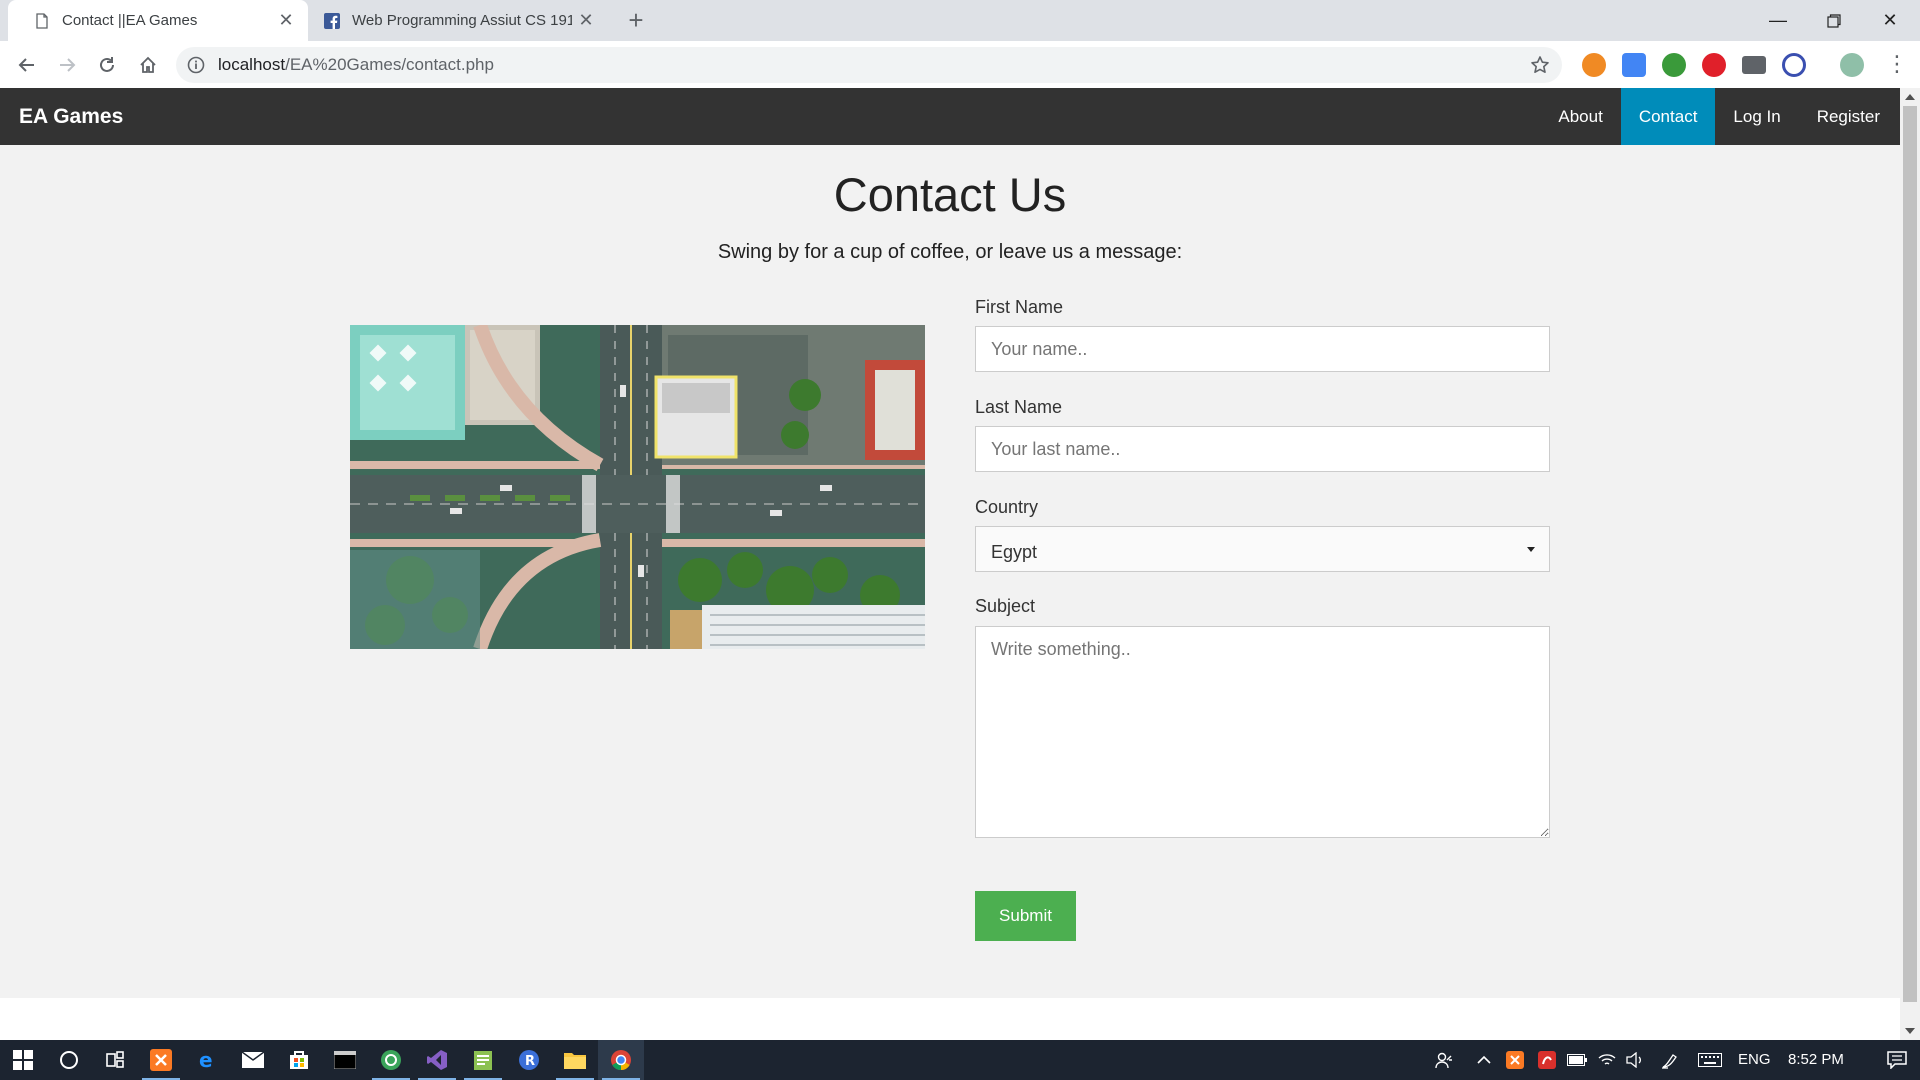 This screenshot has width=1920, height=1080. Describe the element at coordinates (1754, 65) in the screenshot. I see `mail-icon` at that location.